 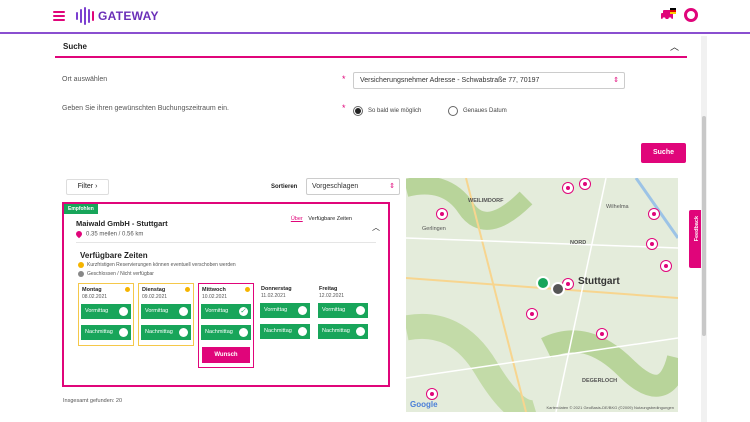 What do you see at coordinates (485, 111) in the screenshot?
I see `radio-exact-label: Genaues Datum` at bounding box center [485, 111].